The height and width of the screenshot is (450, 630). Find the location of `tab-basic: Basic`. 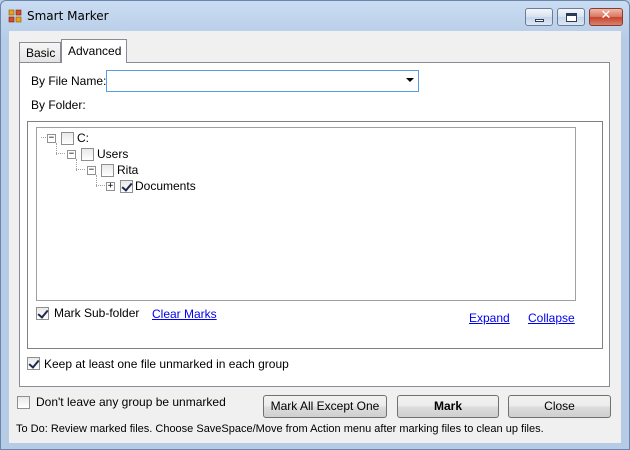

tab-basic: Basic is located at coordinates (40, 52).